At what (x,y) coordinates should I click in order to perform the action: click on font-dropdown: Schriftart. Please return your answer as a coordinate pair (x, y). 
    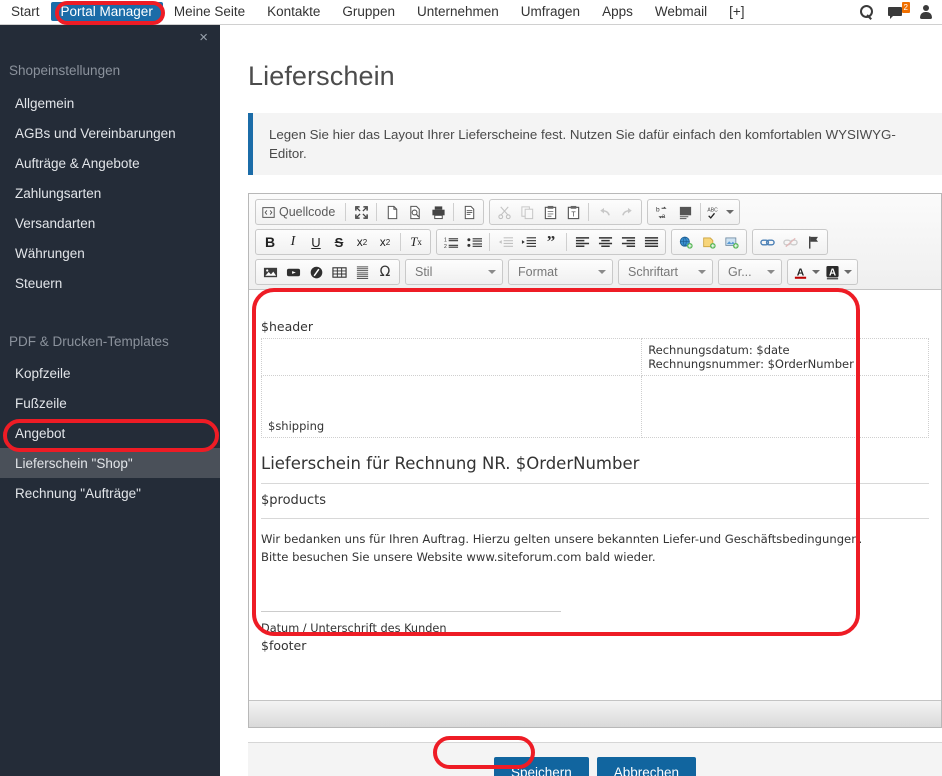
    Looking at the image, I should click on (665, 272).